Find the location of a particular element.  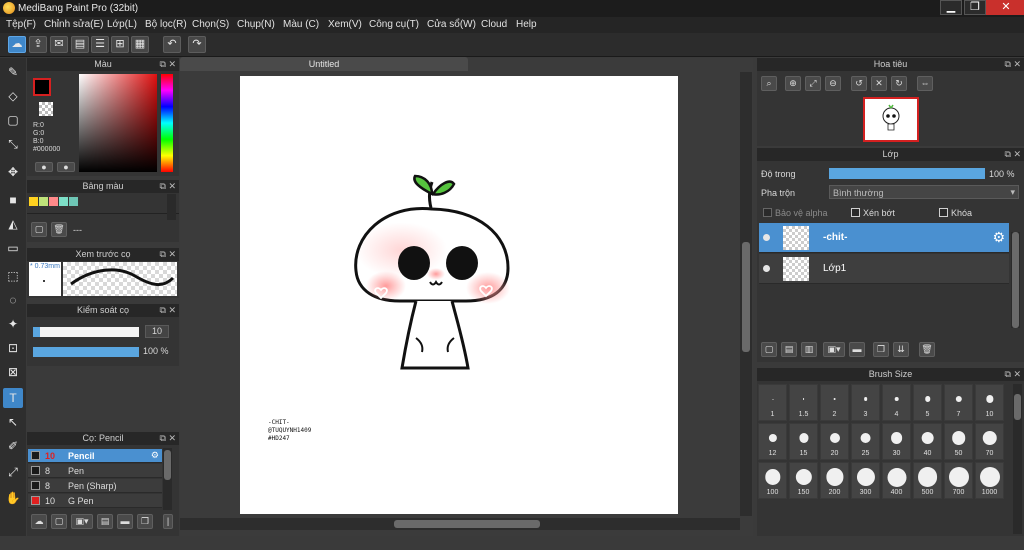

delete-palette-icon: 🗑 is located at coordinates (59, 229).